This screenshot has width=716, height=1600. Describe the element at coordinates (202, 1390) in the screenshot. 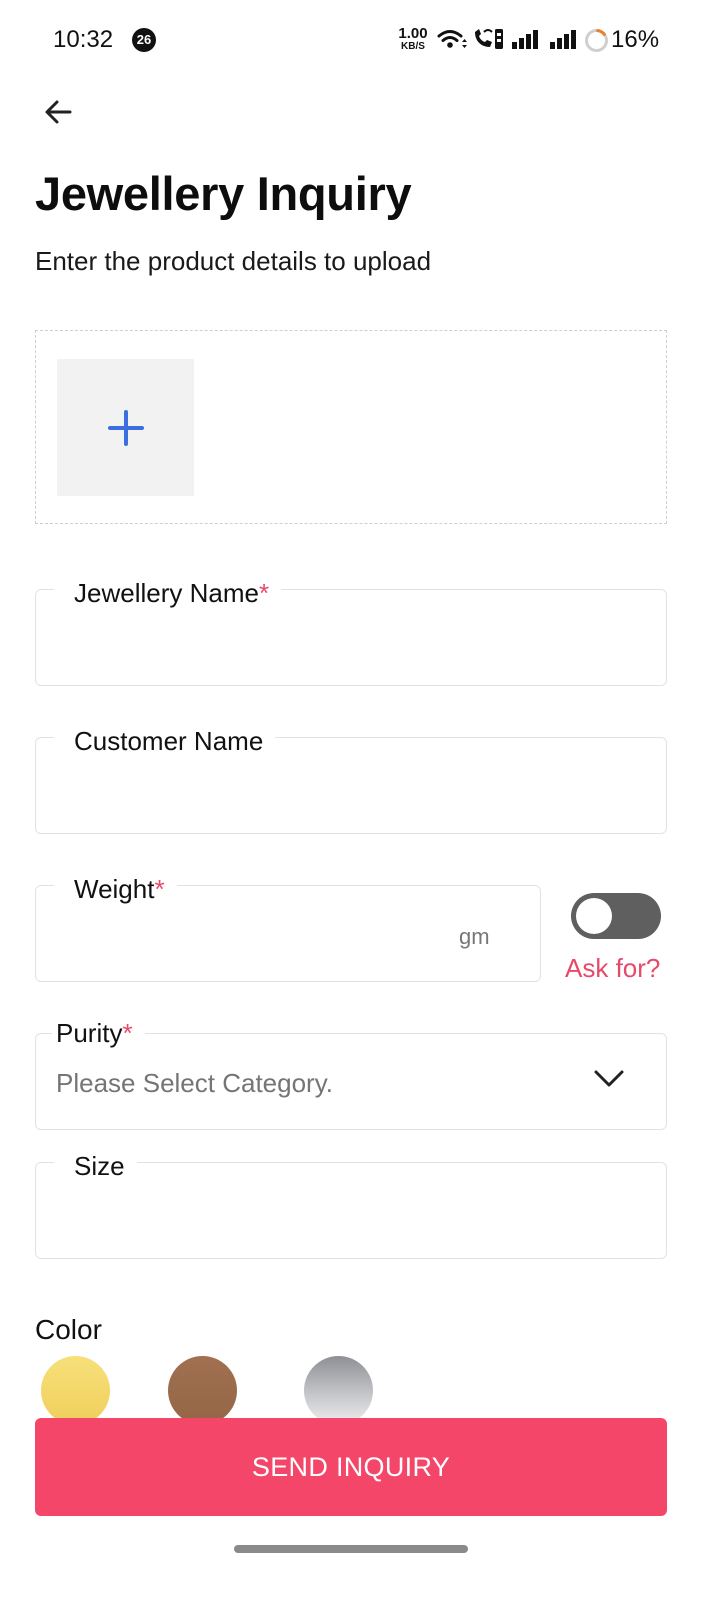

I see `color-swatch-rose` at that location.